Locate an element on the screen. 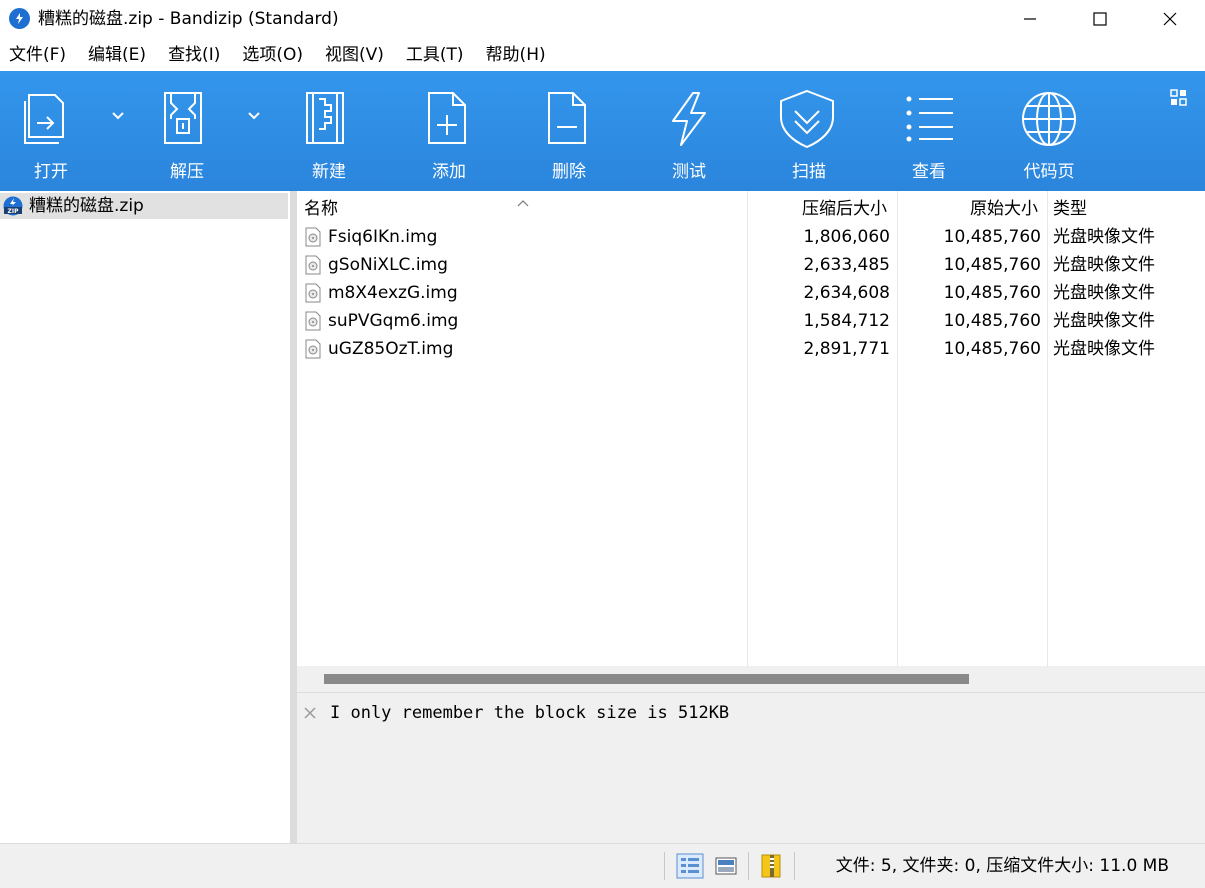 The height and width of the screenshot is (888, 1205). details-view-icon is located at coordinates (690, 866).